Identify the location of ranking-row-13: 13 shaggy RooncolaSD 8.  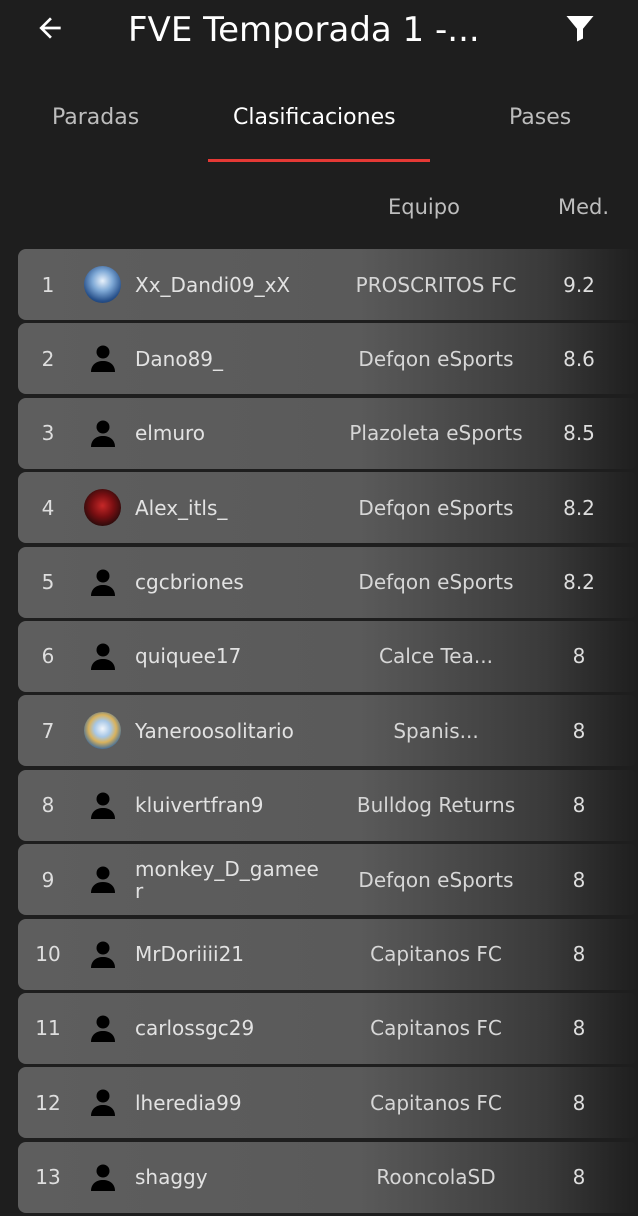
(328, 1177).